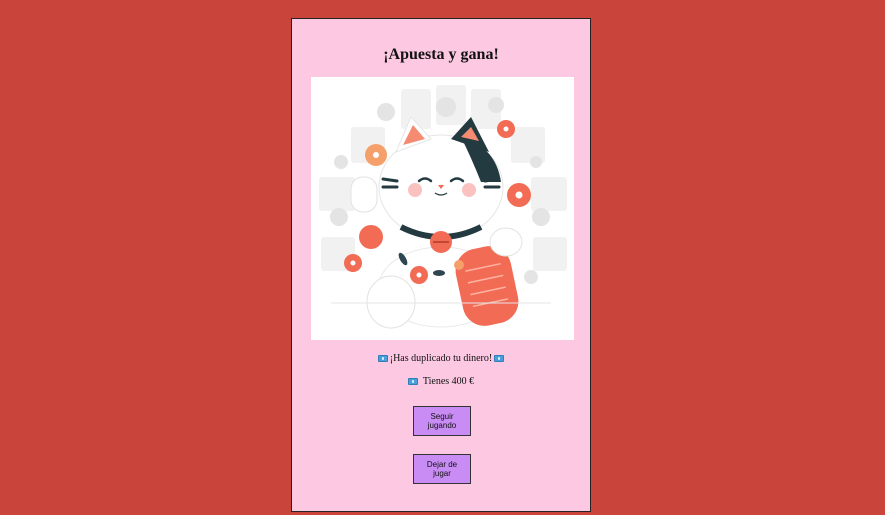 The image size is (885, 515). I want to click on quit-playing-button: Dejar de jugar, so click(442, 469).